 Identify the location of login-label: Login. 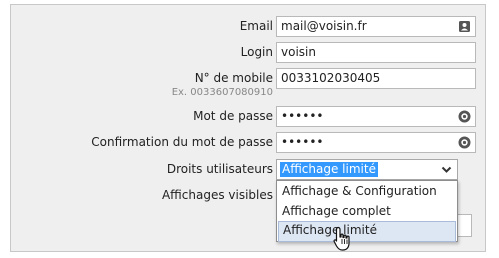
(256, 52).